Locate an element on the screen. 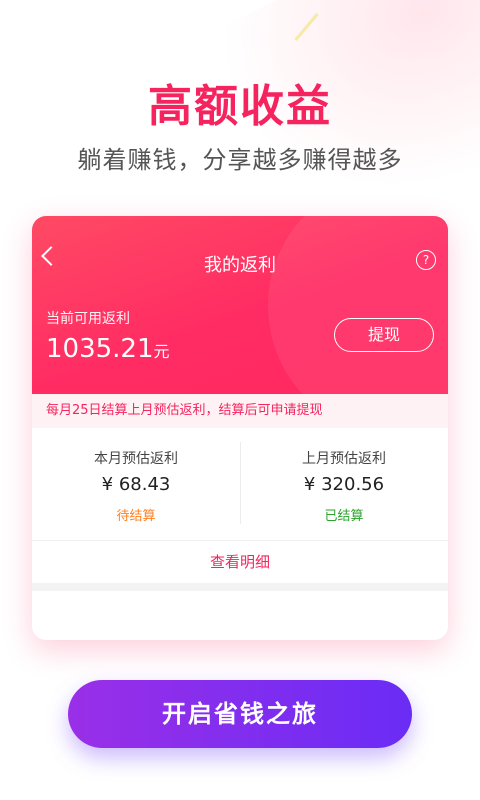 The image size is (480, 800). rebate-stats: 本月预估返利 ¥ 68.43 待结算 上月预估返利 ¥ 320.56 已结算 is located at coordinates (240, 484).